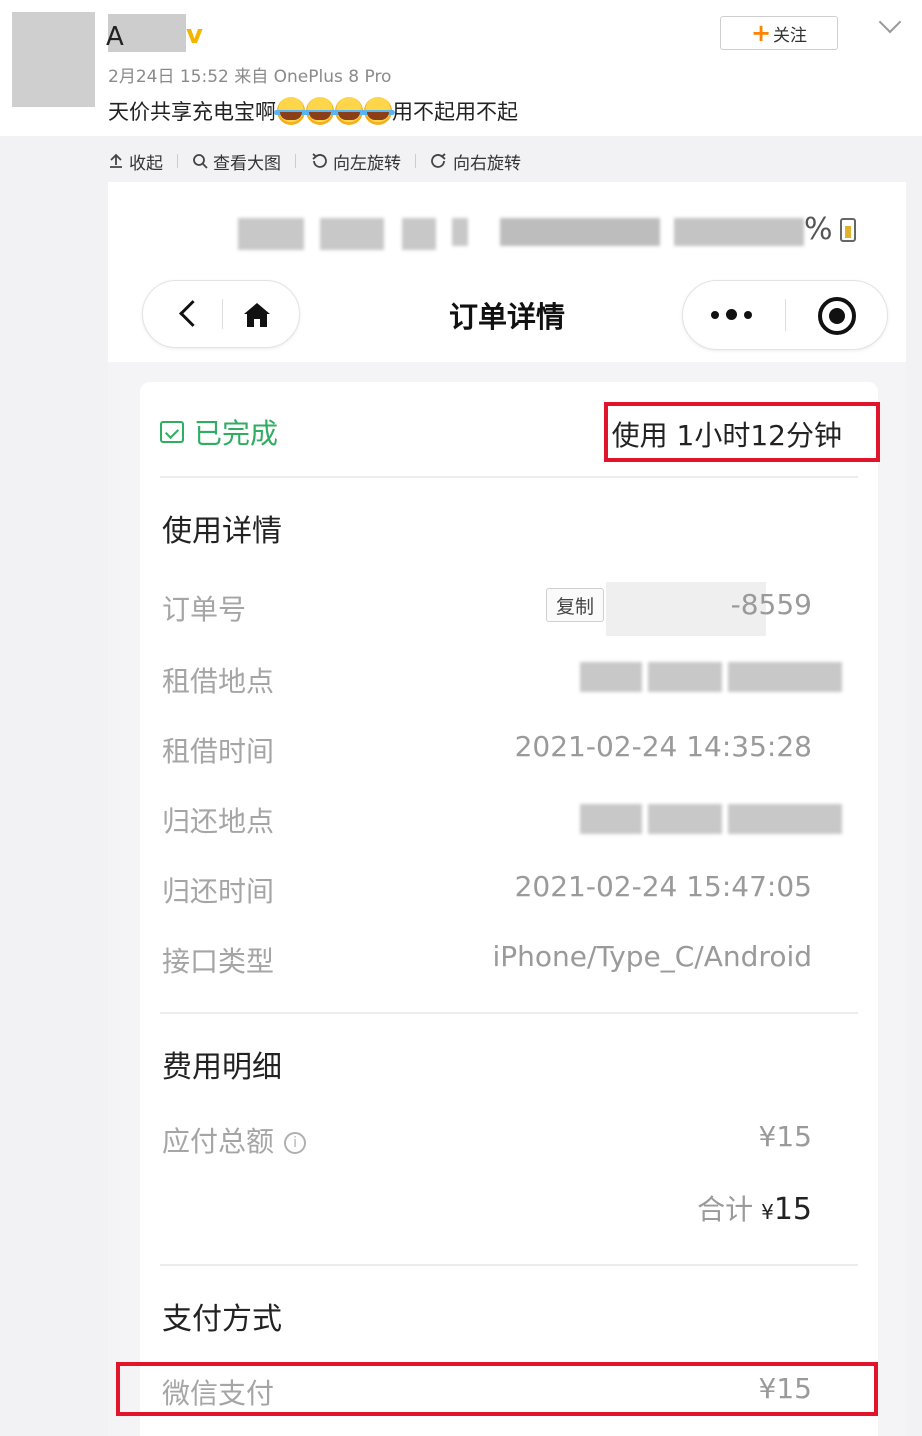 The height and width of the screenshot is (1436, 922). Describe the element at coordinates (115, 37) in the screenshot. I see `username: A` at that location.